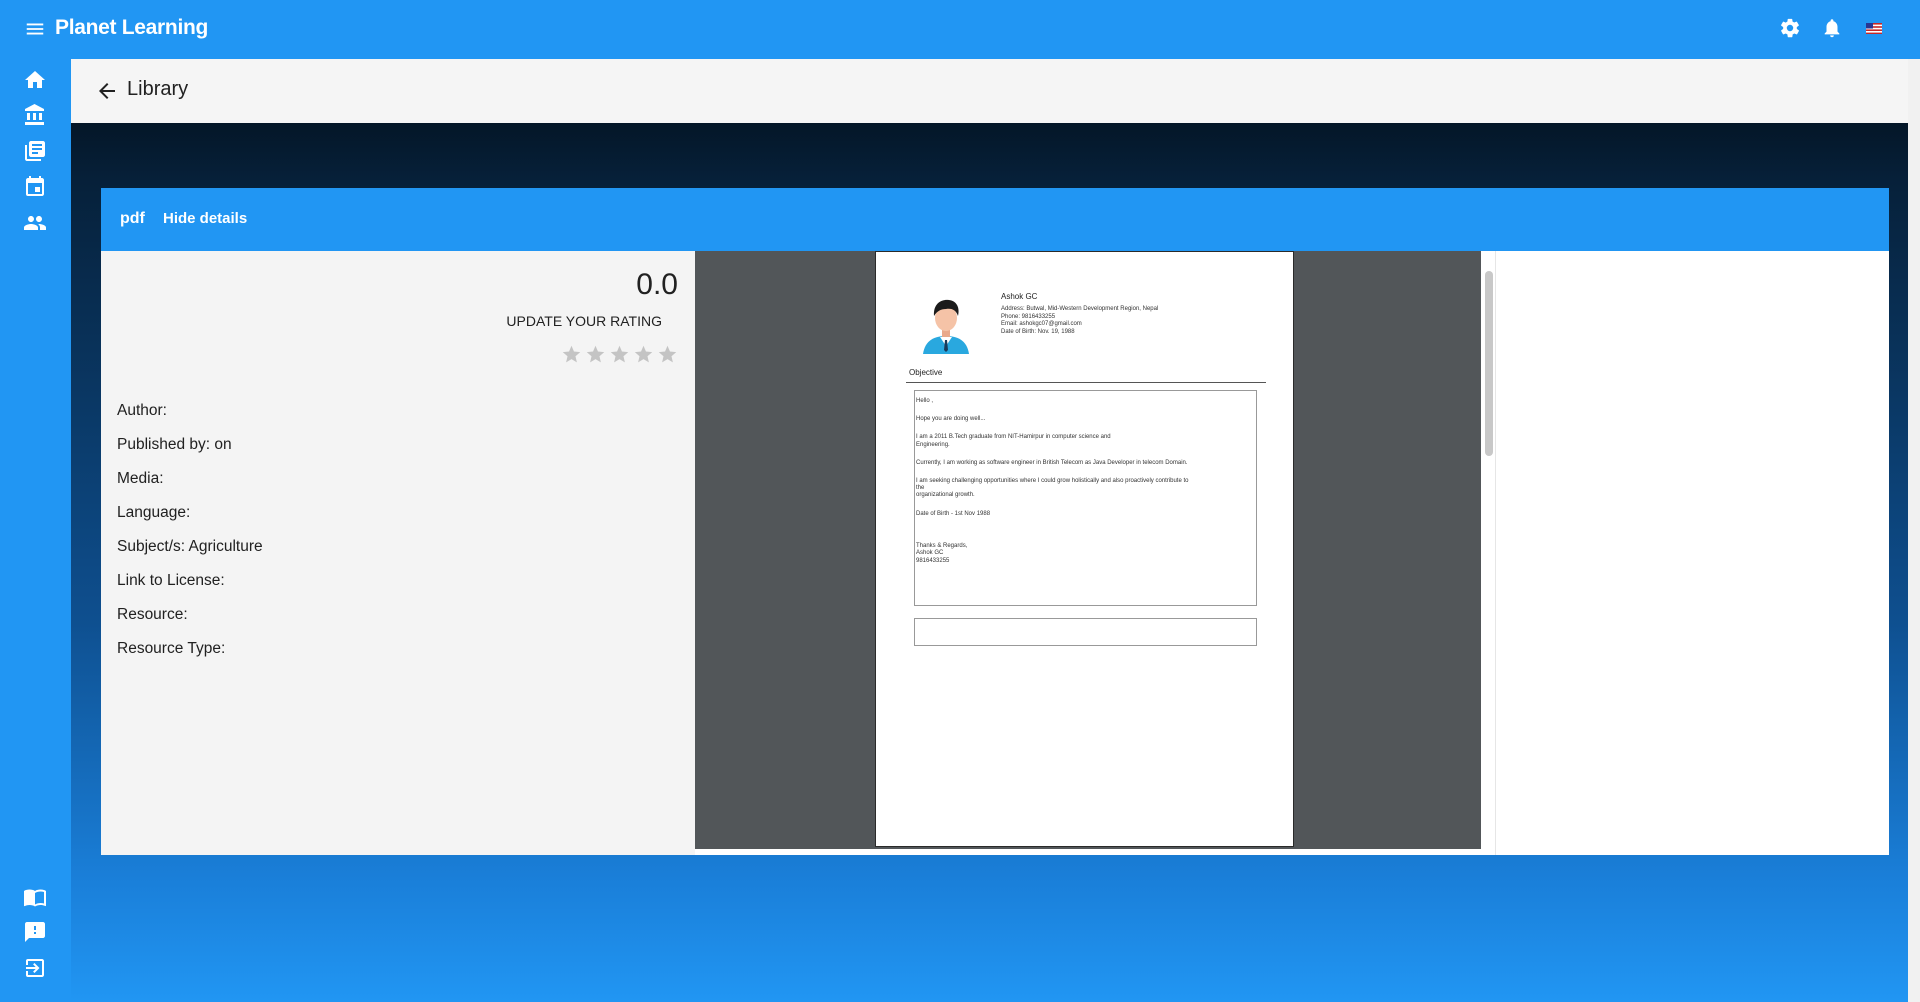  Describe the element at coordinates (1692, 553) in the screenshot. I see `right-panel` at that location.